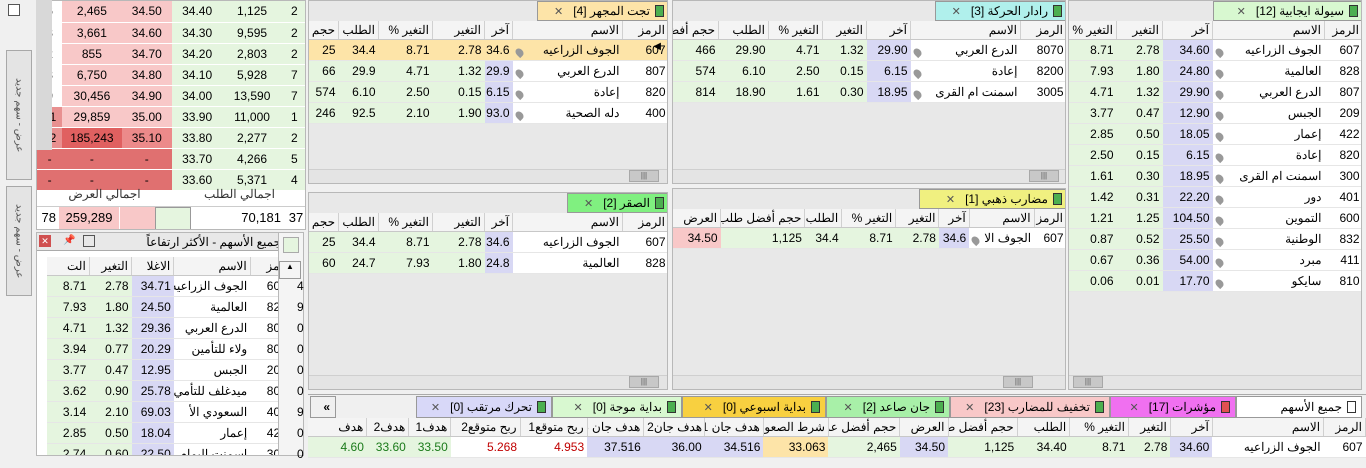 This screenshot has height=468, width=1366. Describe the element at coordinates (172, 328) in the screenshot. I see `table-row: 8070الدرع العربي29.361.324.71` at that location.